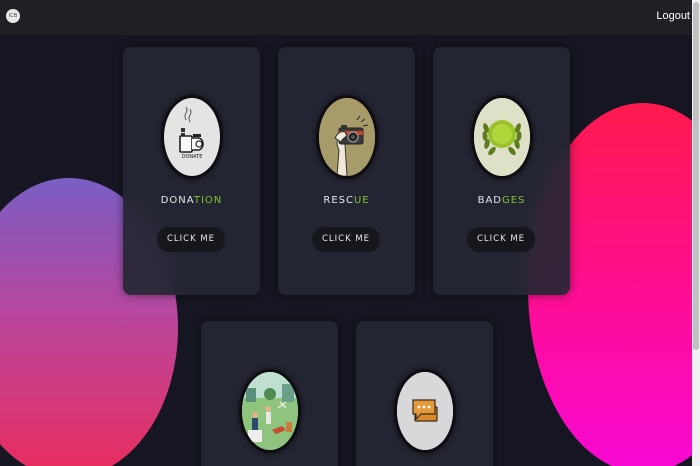 The width and height of the screenshot is (700, 466). What do you see at coordinates (208, 200) in the screenshot?
I see `donation-title-green: TION` at bounding box center [208, 200].